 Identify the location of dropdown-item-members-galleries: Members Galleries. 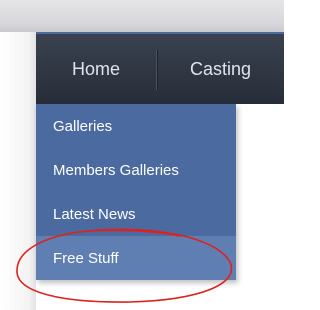
(136, 170).